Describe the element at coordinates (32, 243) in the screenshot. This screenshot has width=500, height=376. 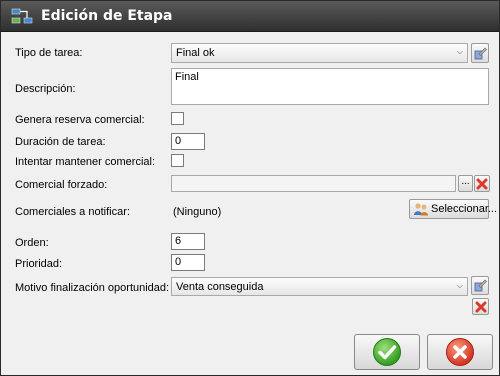
I see `order-label: Orden:` at that location.